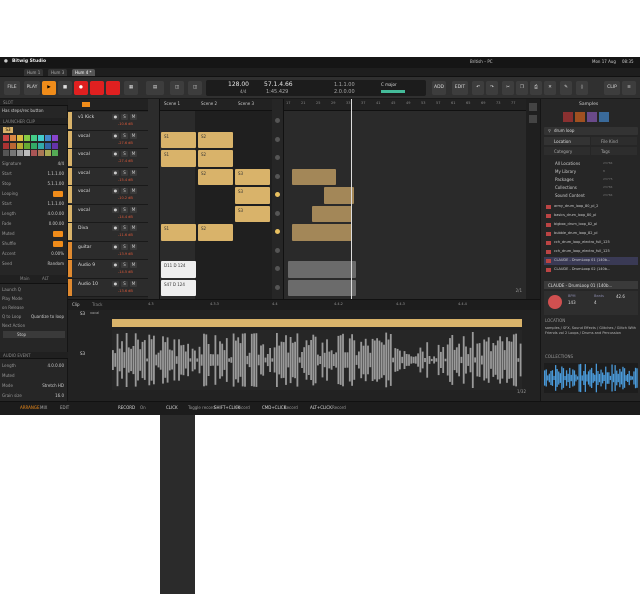 The width and height of the screenshot is (640, 594). I want to click on arranger-audio-clip, so click(322, 288).